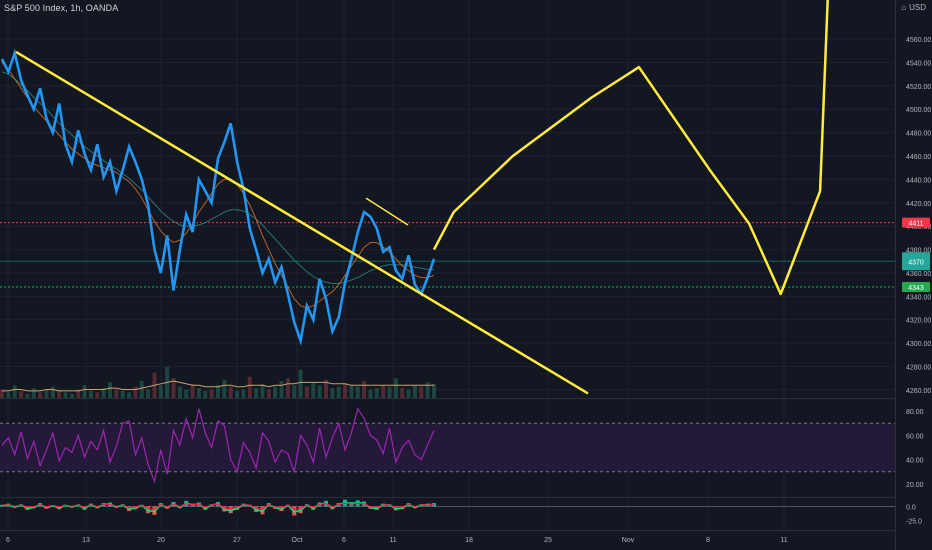  I want to click on time-tick-label: Nov, so click(628, 540).